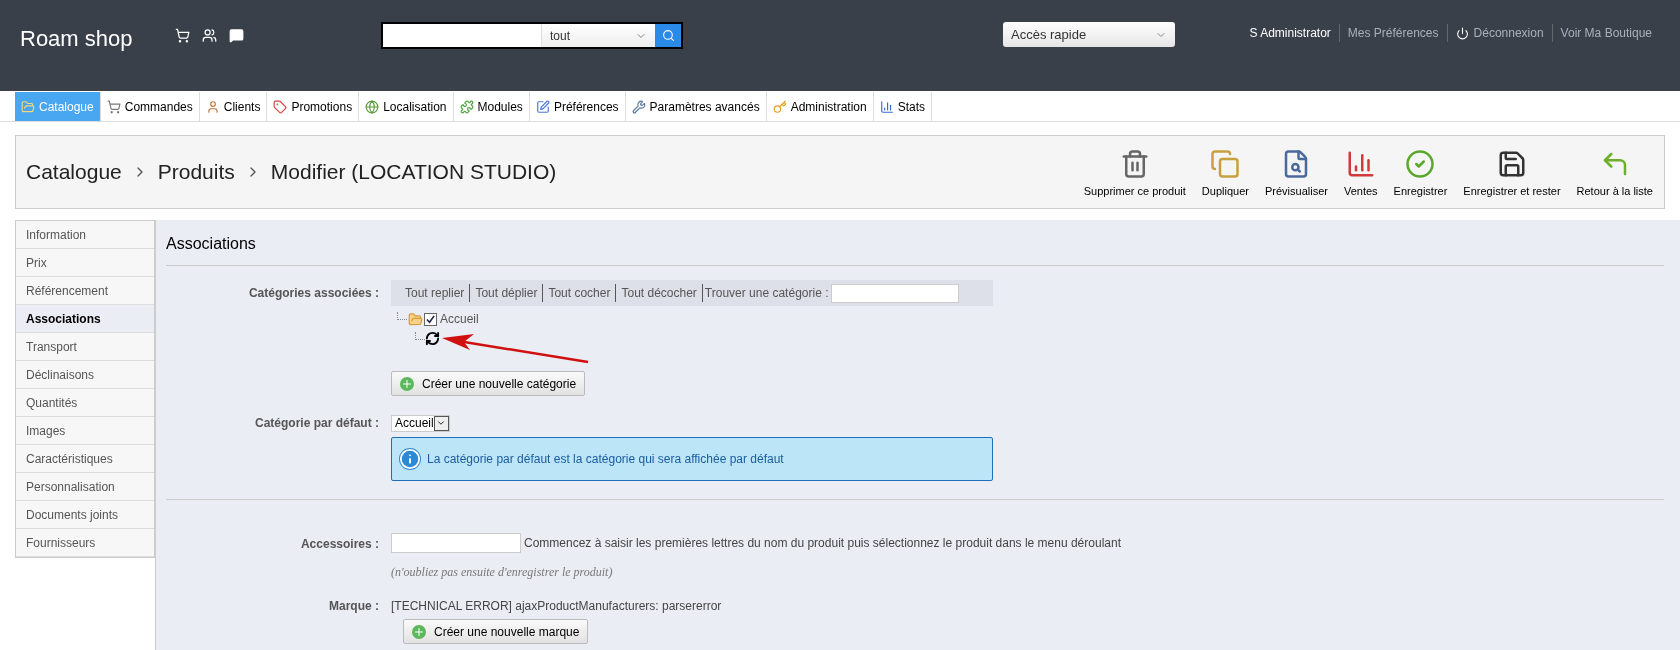 This screenshot has width=1680, height=650. What do you see at coordinates (85, 487) in the screenshot?
I see `side-tab: Personnalisation` at bounding box center [85, 487].